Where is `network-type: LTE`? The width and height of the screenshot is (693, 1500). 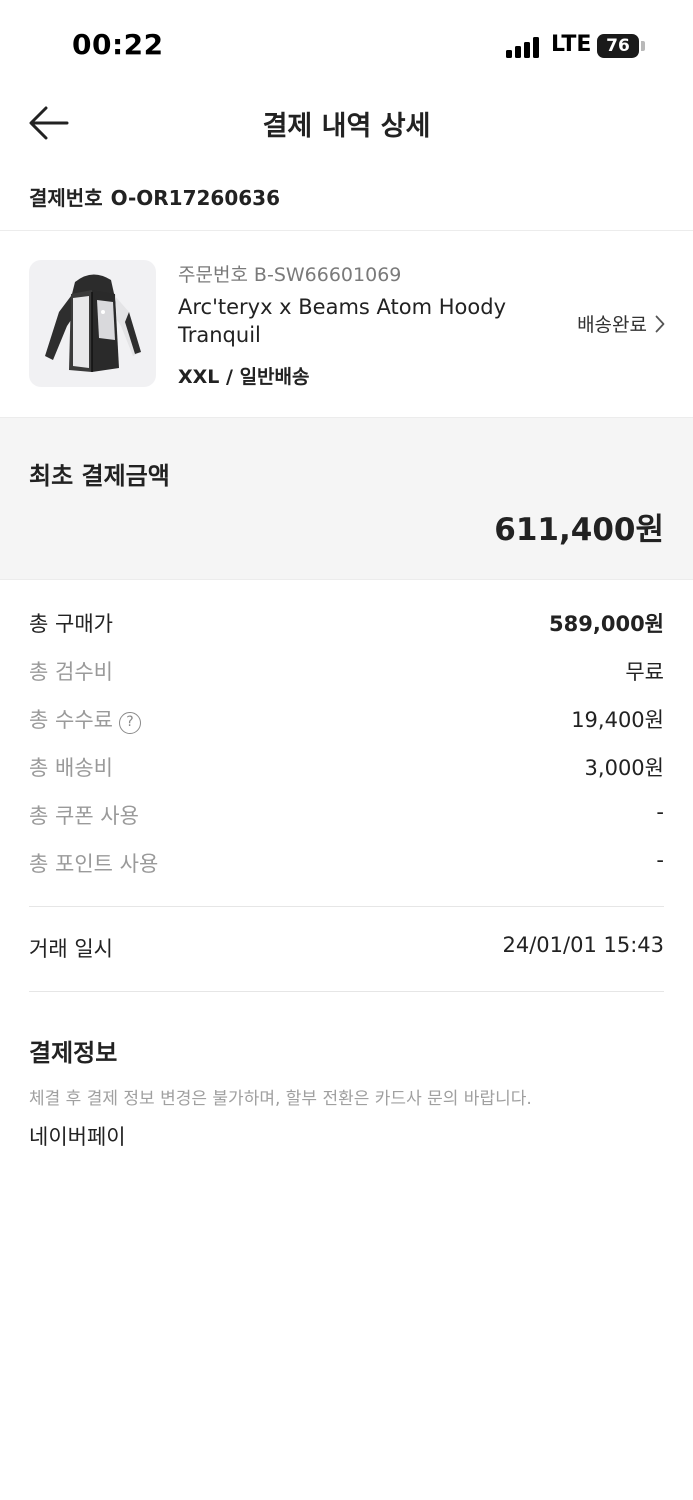 network-type: LTE is located at coordinates (571, 44).